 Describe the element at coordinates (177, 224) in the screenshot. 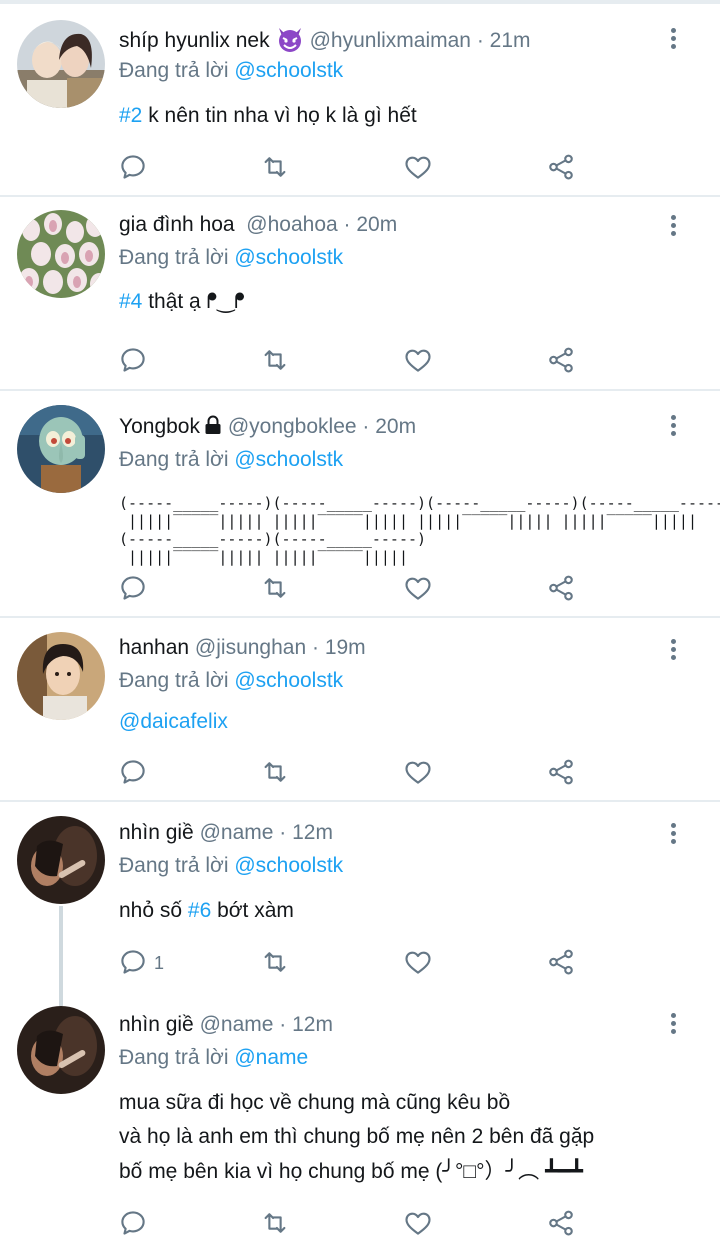

I see `display-name: gia đình hoa` at that location.